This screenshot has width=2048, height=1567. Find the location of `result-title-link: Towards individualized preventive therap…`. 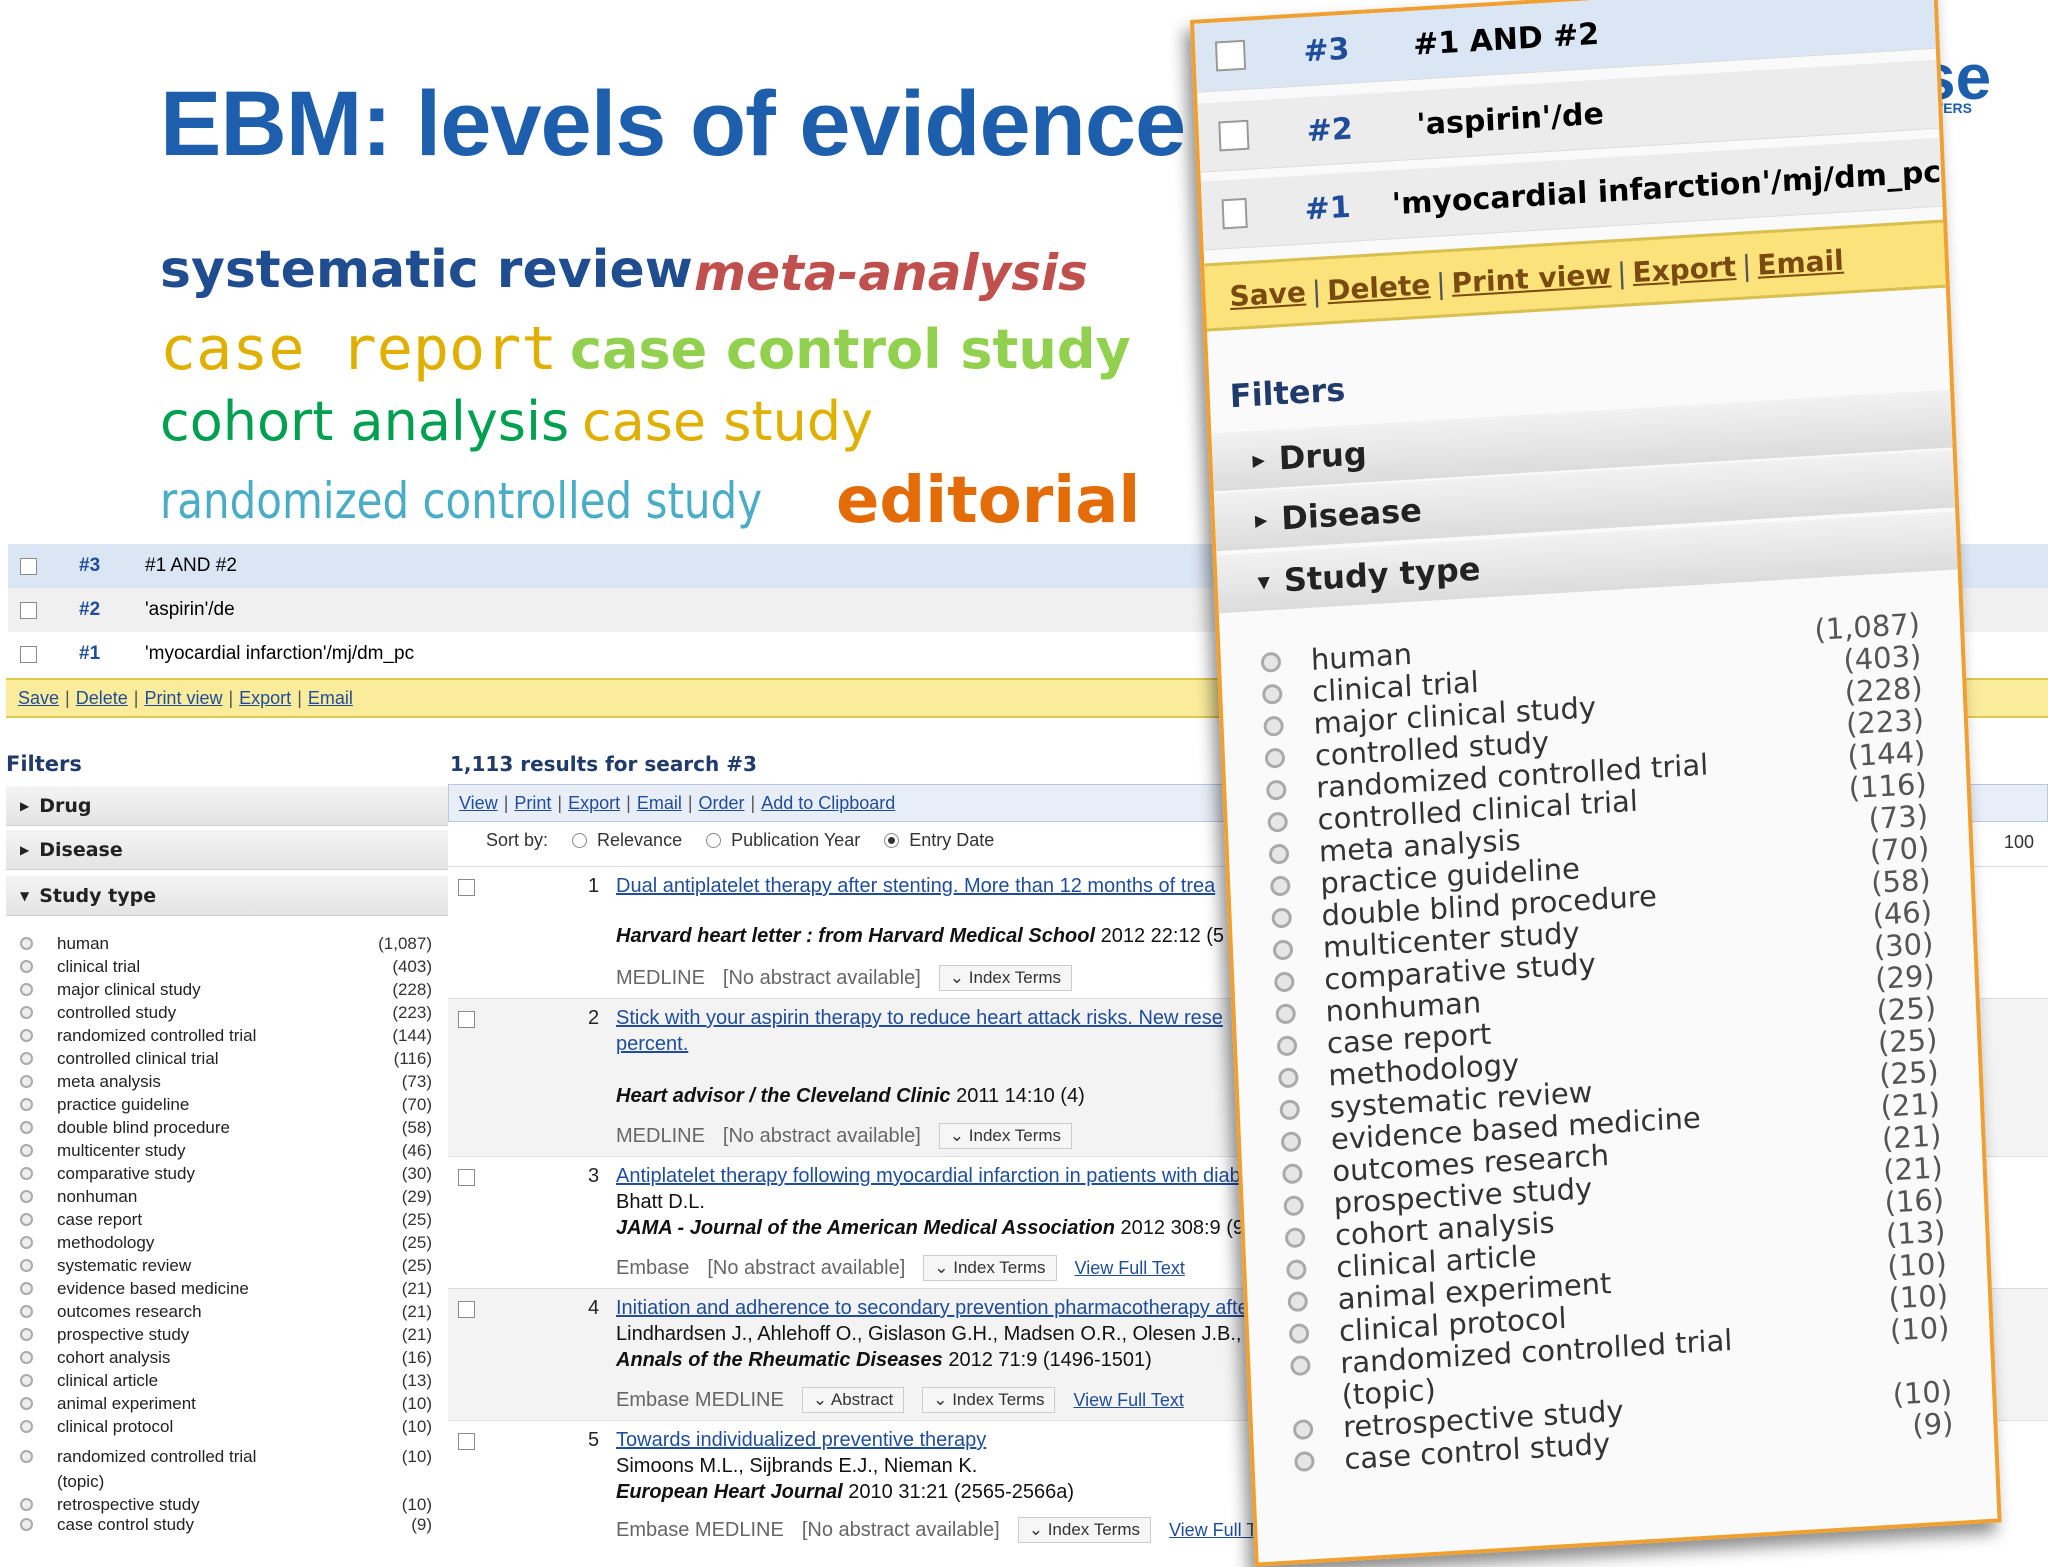

result-title-link: Towards individualized preventive therap… is located at coordinates (801, 1440).